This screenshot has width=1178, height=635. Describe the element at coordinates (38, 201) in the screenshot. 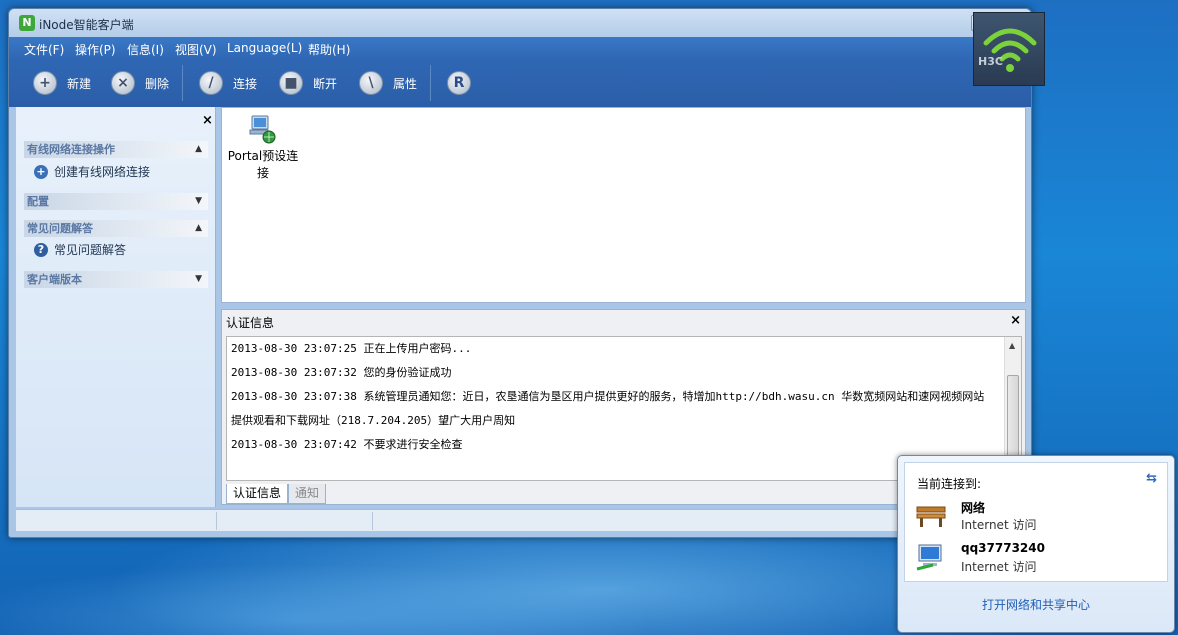

I see `section-title: 配置` at that location.